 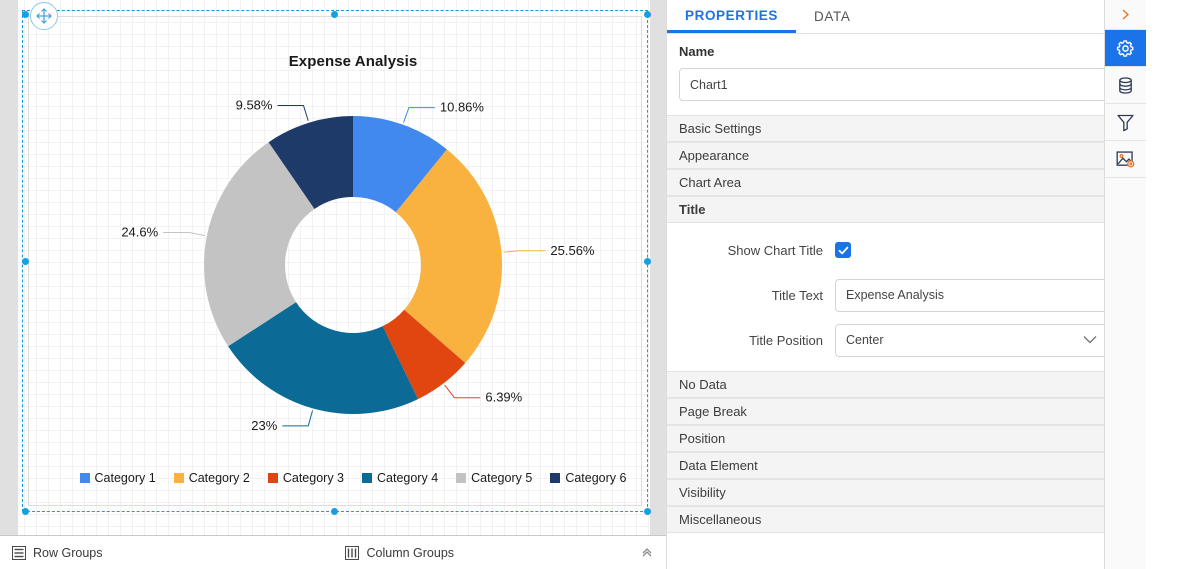 I want to click on image-settings-glyph, so click(x=1125, y=158).